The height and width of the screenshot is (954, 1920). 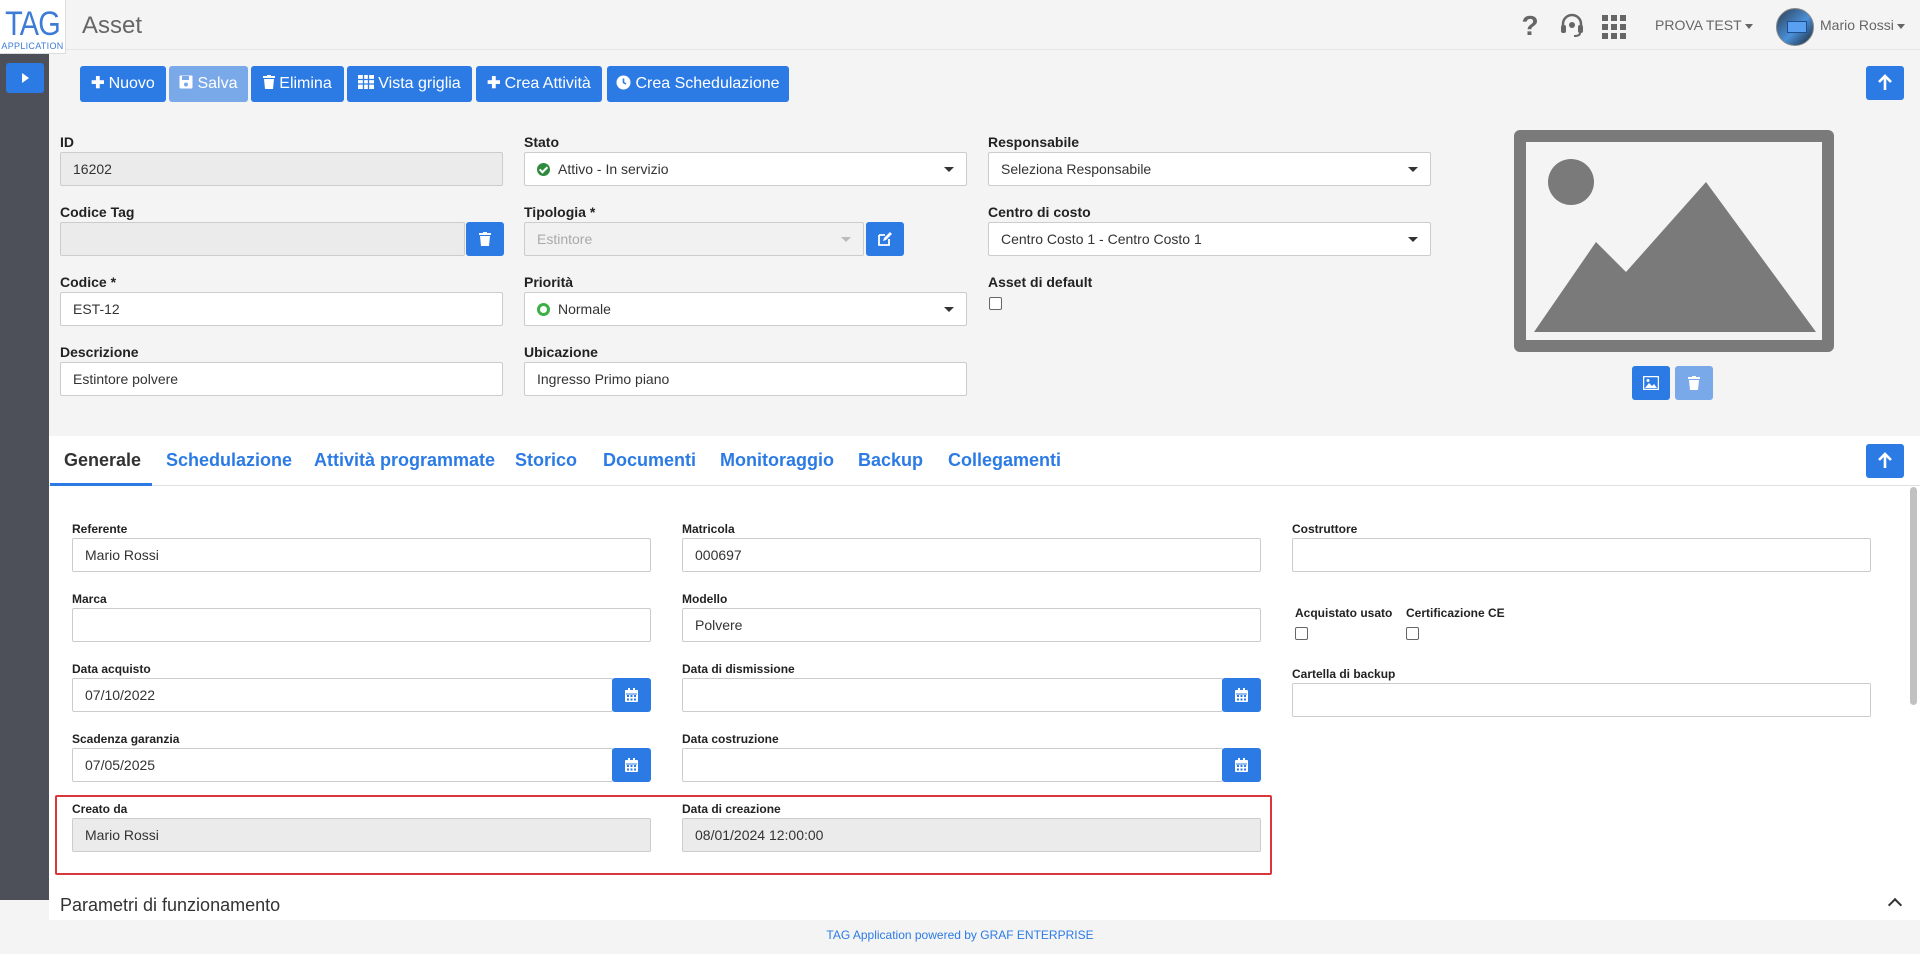 What do you see at coordinates (342, 765) in the screenshot?
I see `scadenza-garanzia-input: 07/05/2025` at bounding box center [342, 765].